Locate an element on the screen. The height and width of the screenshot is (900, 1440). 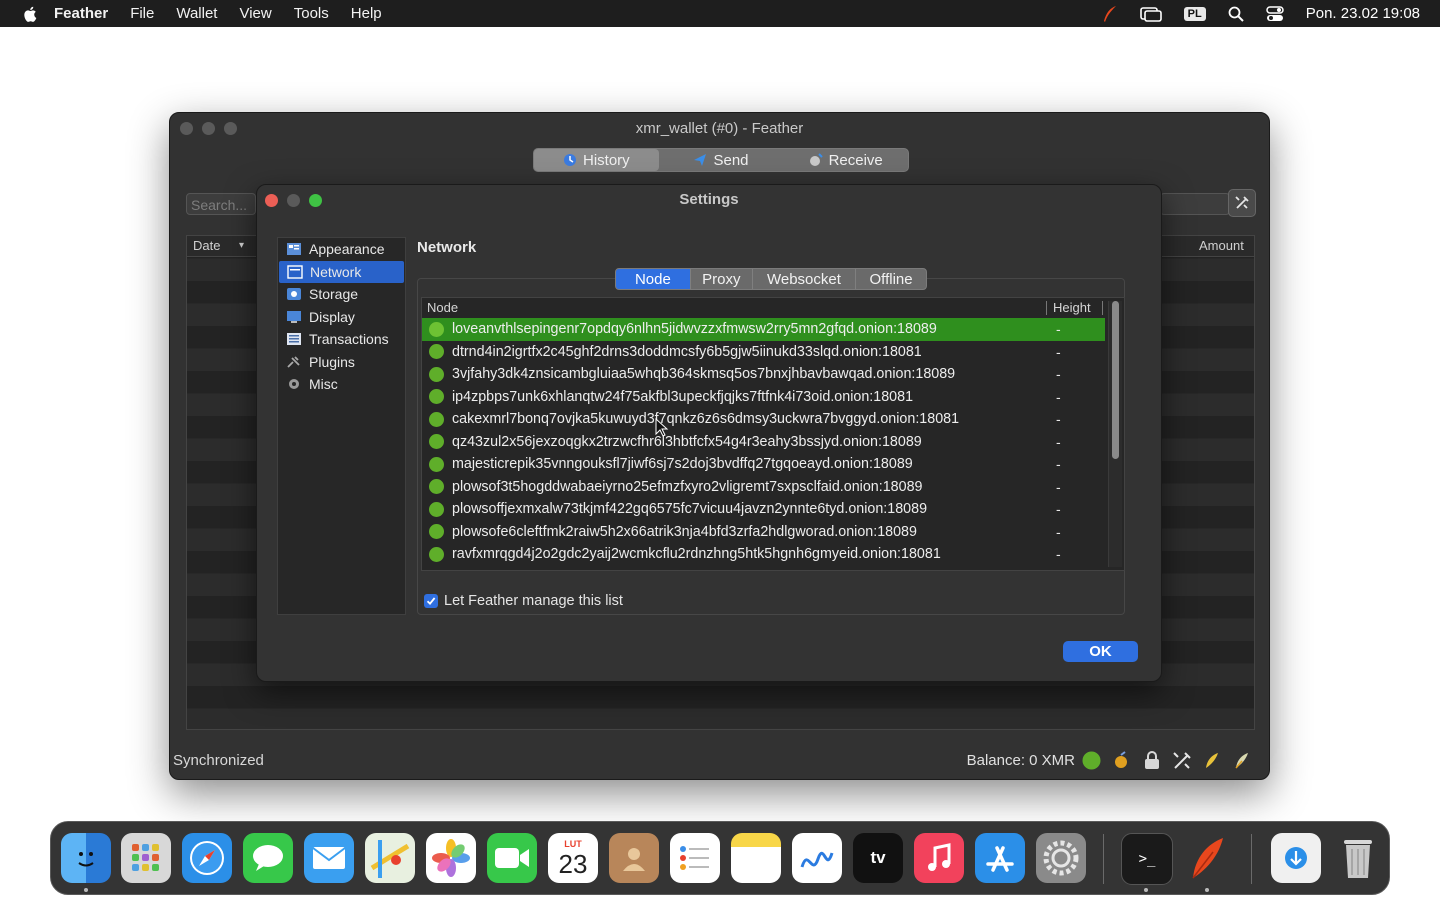
scrollbar-thumb is located at coordinates (1115, 380).